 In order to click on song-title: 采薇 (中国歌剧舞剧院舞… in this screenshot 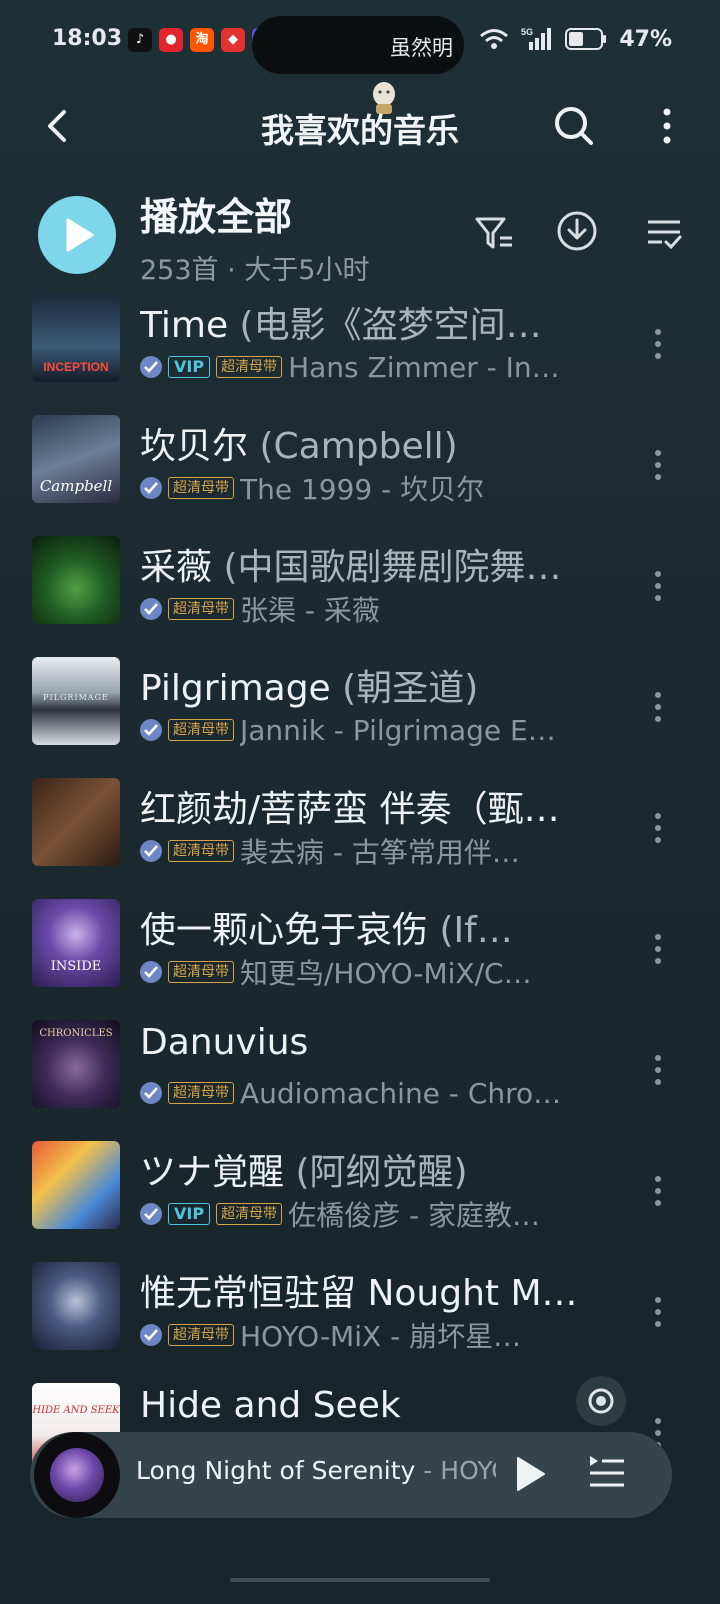, I will do `click(370, 564)`.